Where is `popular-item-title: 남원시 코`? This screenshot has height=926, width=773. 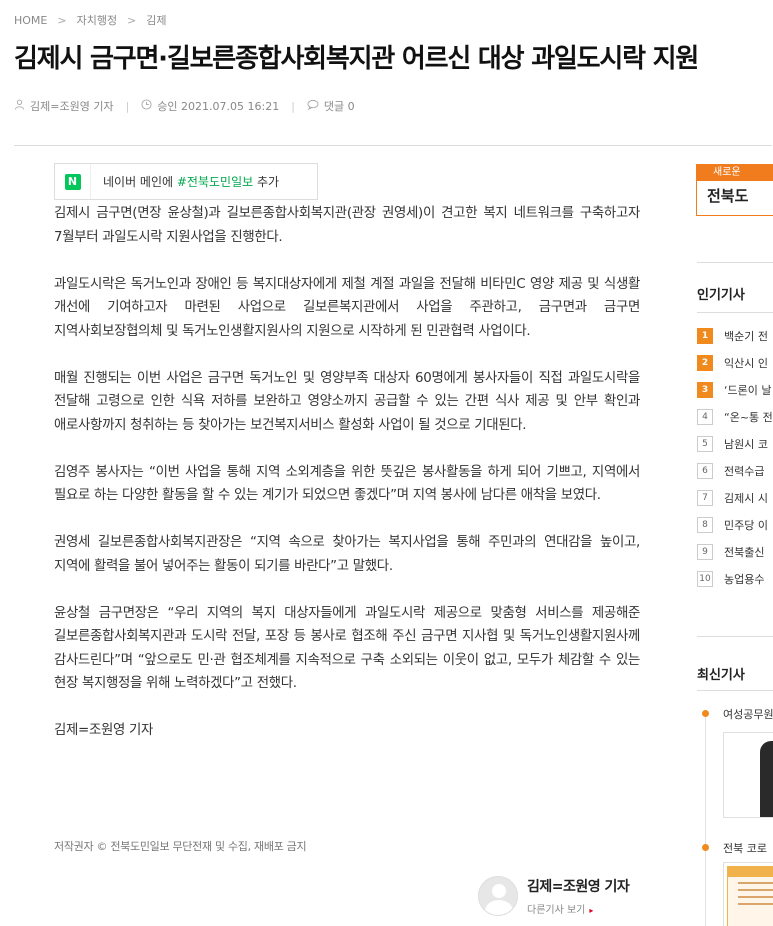 popular-item-title: 남원시 코 is located at coordinates (746, 444).